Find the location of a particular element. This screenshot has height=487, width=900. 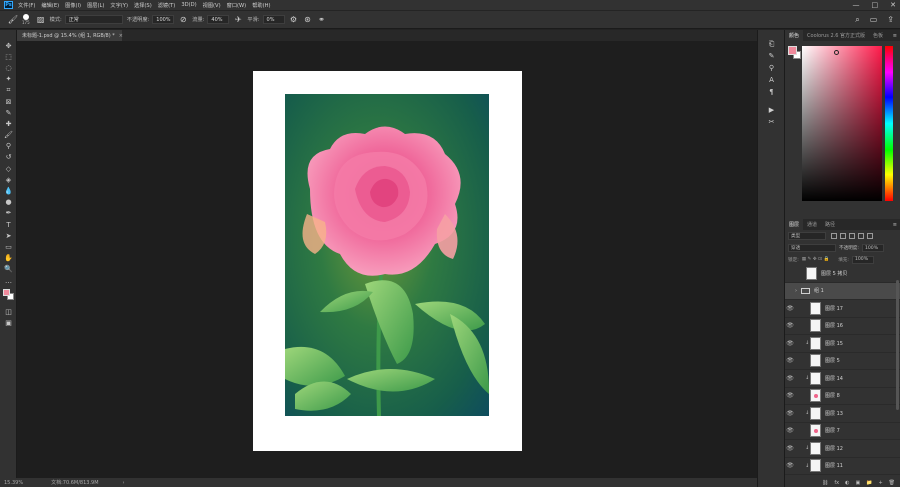

actions-play-icon: ▶ is located at coordinates (771, 110).